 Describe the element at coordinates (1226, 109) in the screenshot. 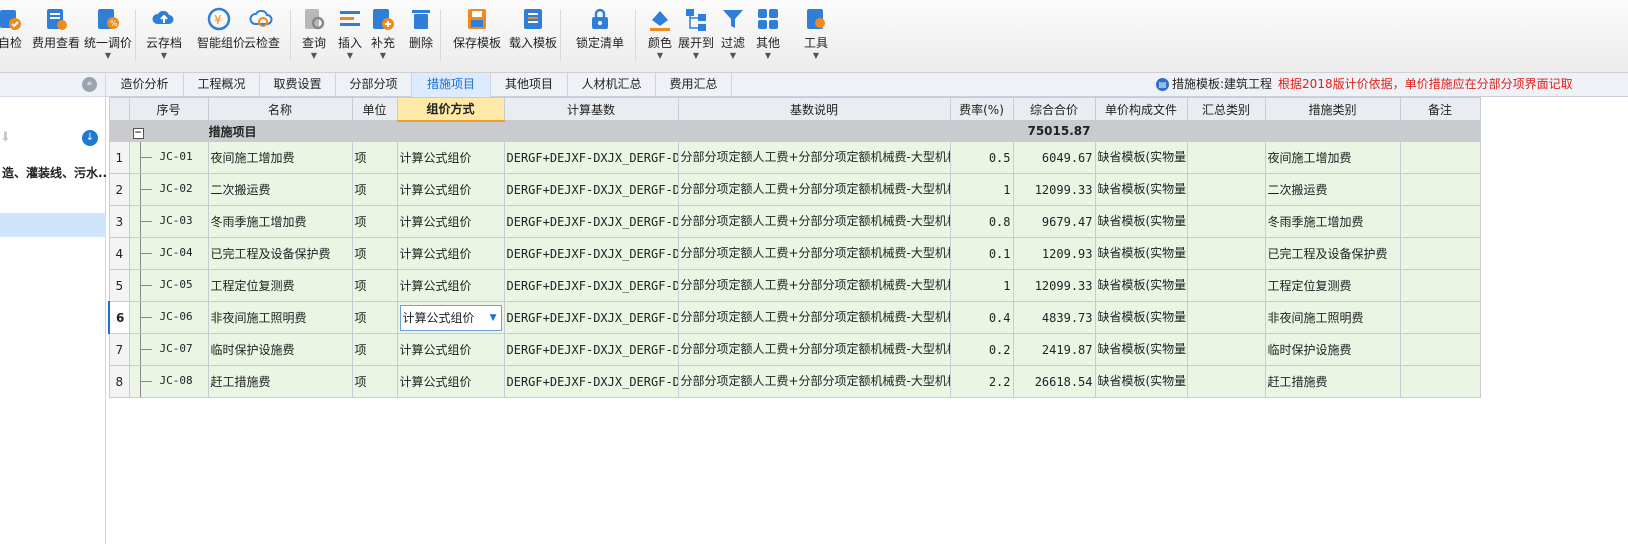

I see `column-header-10: 汇总类别` at that location.